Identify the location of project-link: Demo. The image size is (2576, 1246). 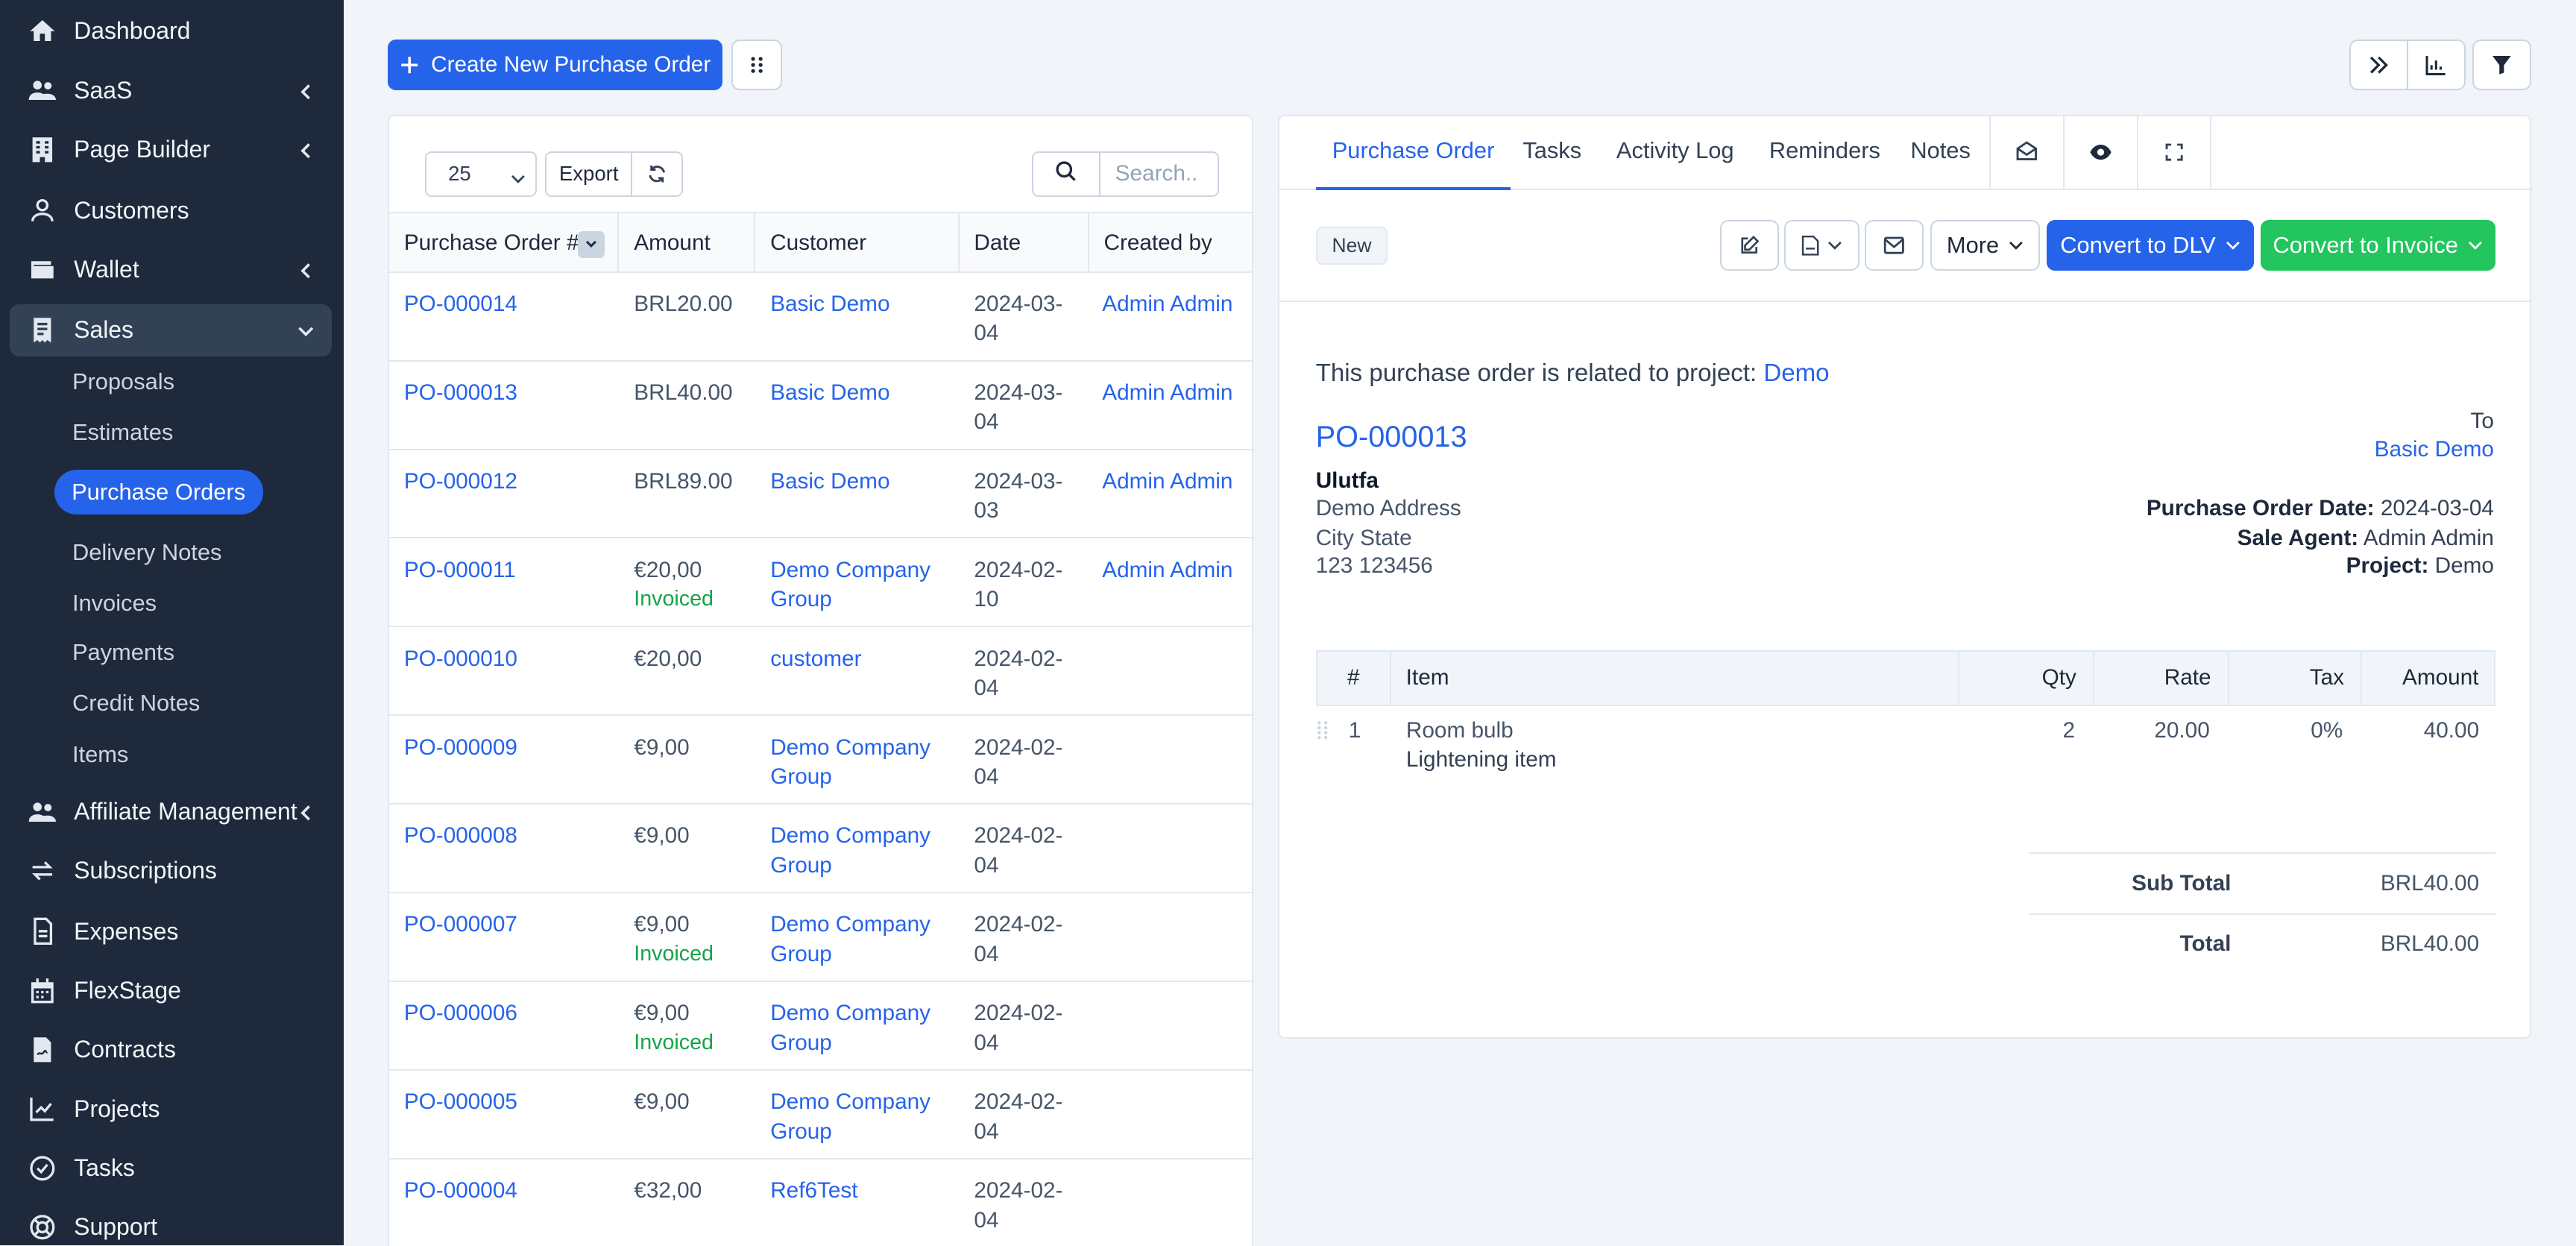
(1796, 373).